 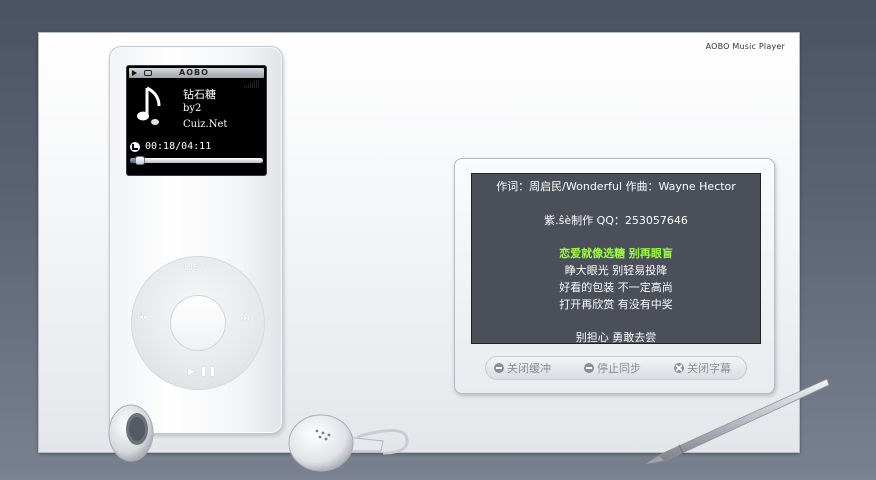 I want to click on close-buffer-button: 关闭缓冲, so click(x=522, y=368).